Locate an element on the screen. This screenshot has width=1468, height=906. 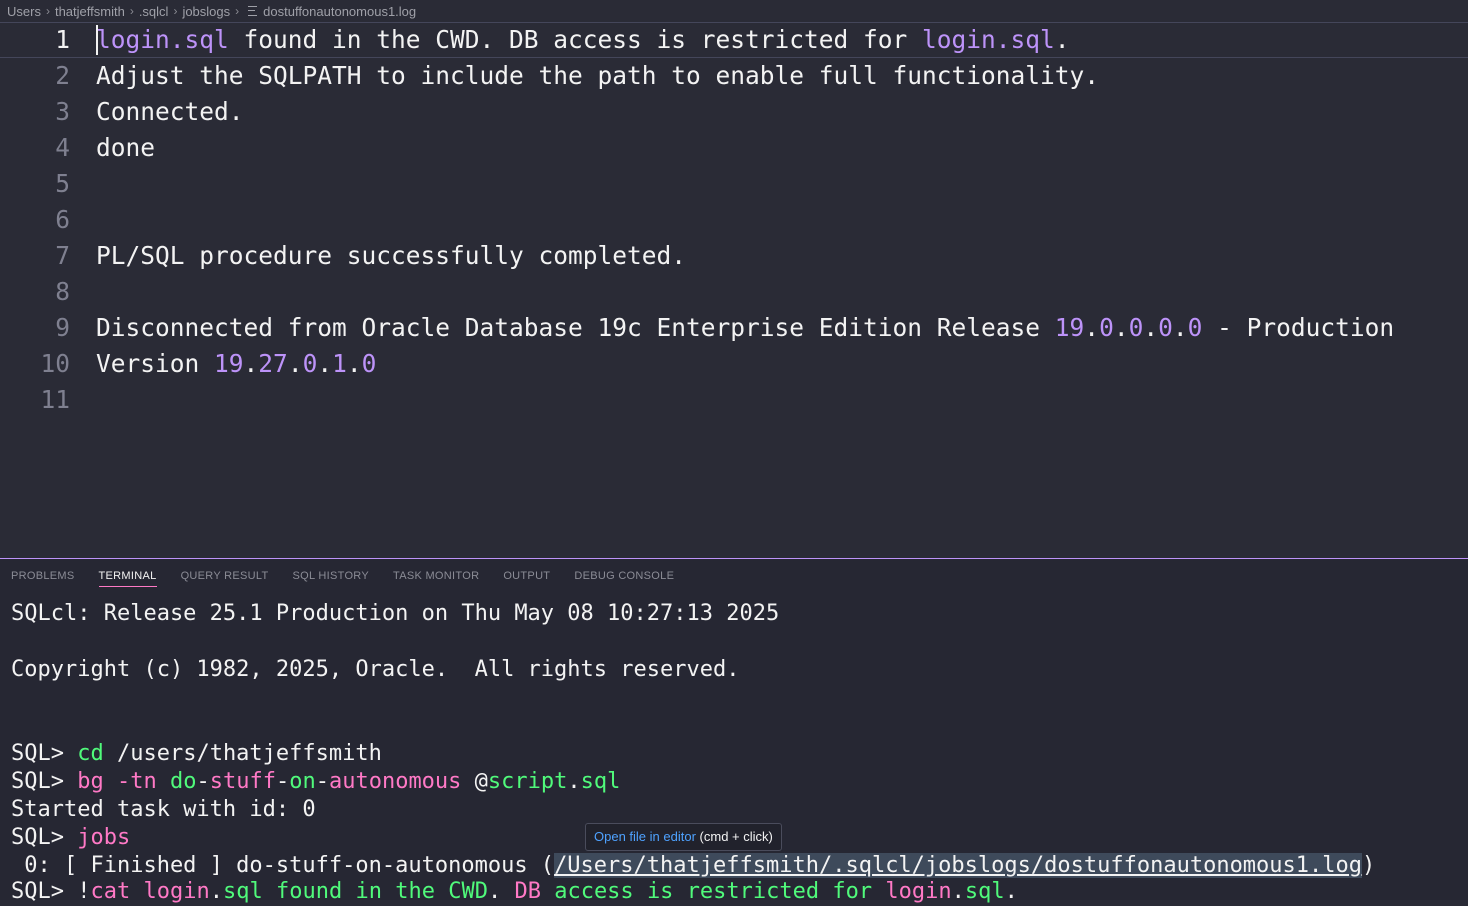
file-text-icon is located at coordinates (253, 11).